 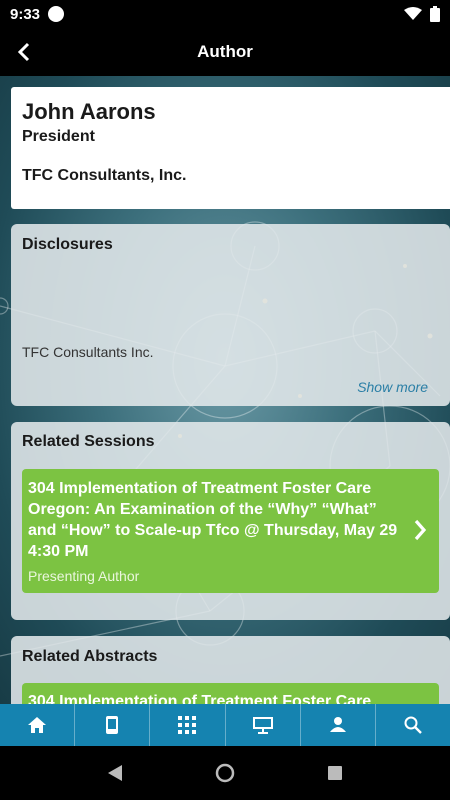 I want to click on back-button, so click(x=24, y=52).